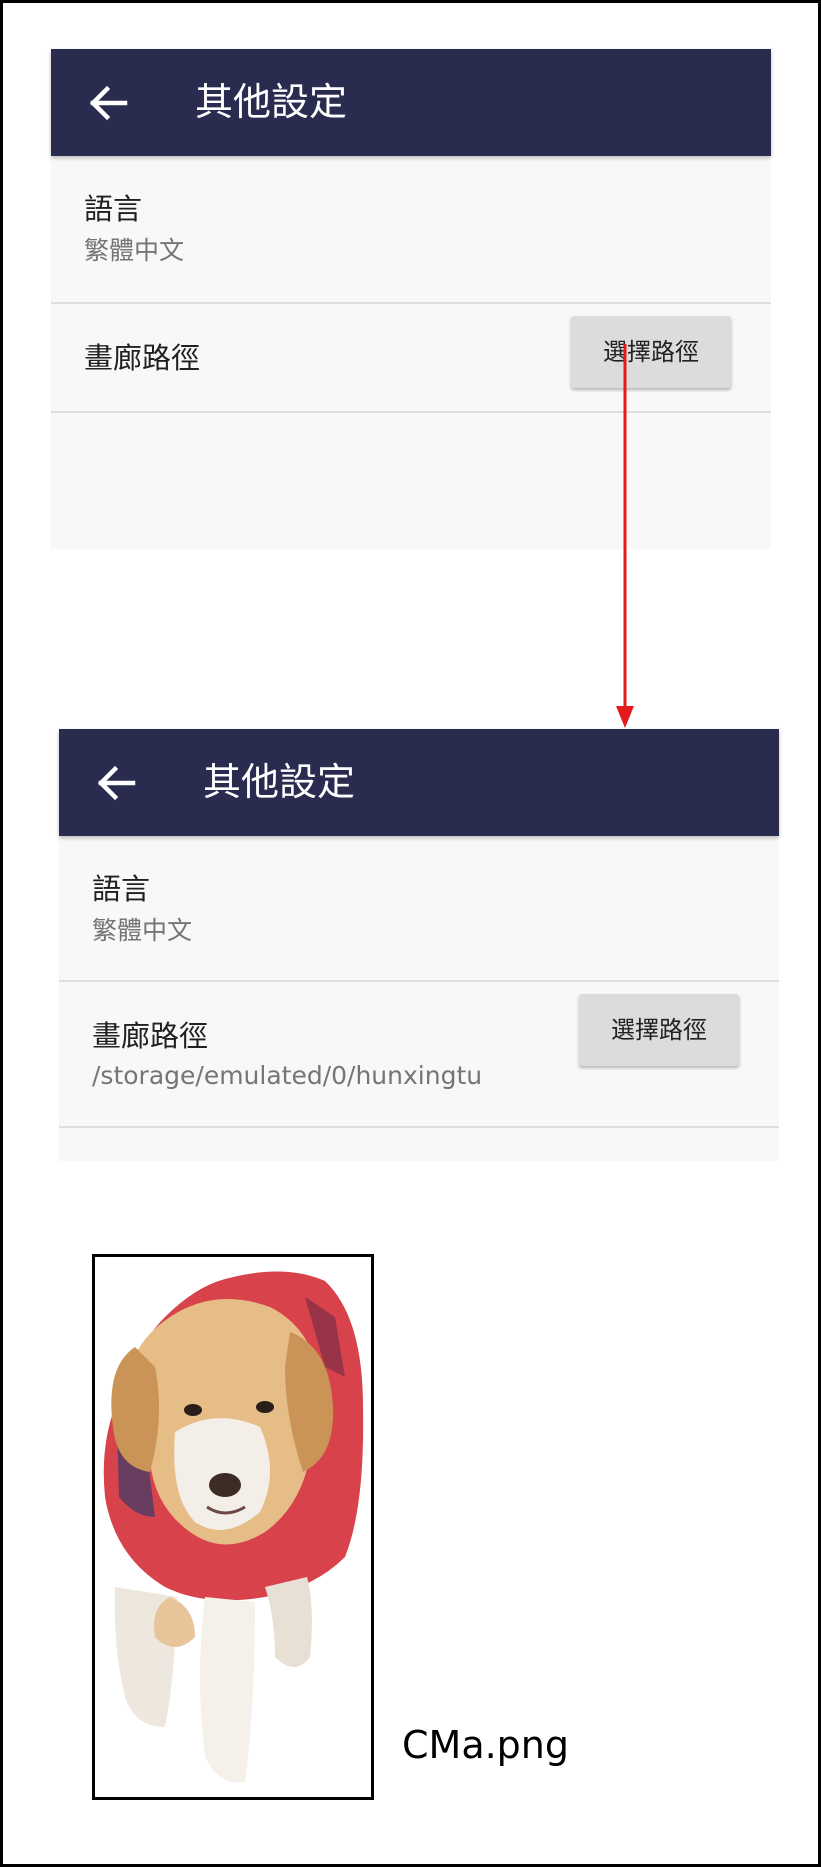 The height and width of the screenshot is (1867, 821). What do you see at coordinates (625, 717) in the screenshot?
I see `arrow-head-icon` at bounding box center [625, 717].